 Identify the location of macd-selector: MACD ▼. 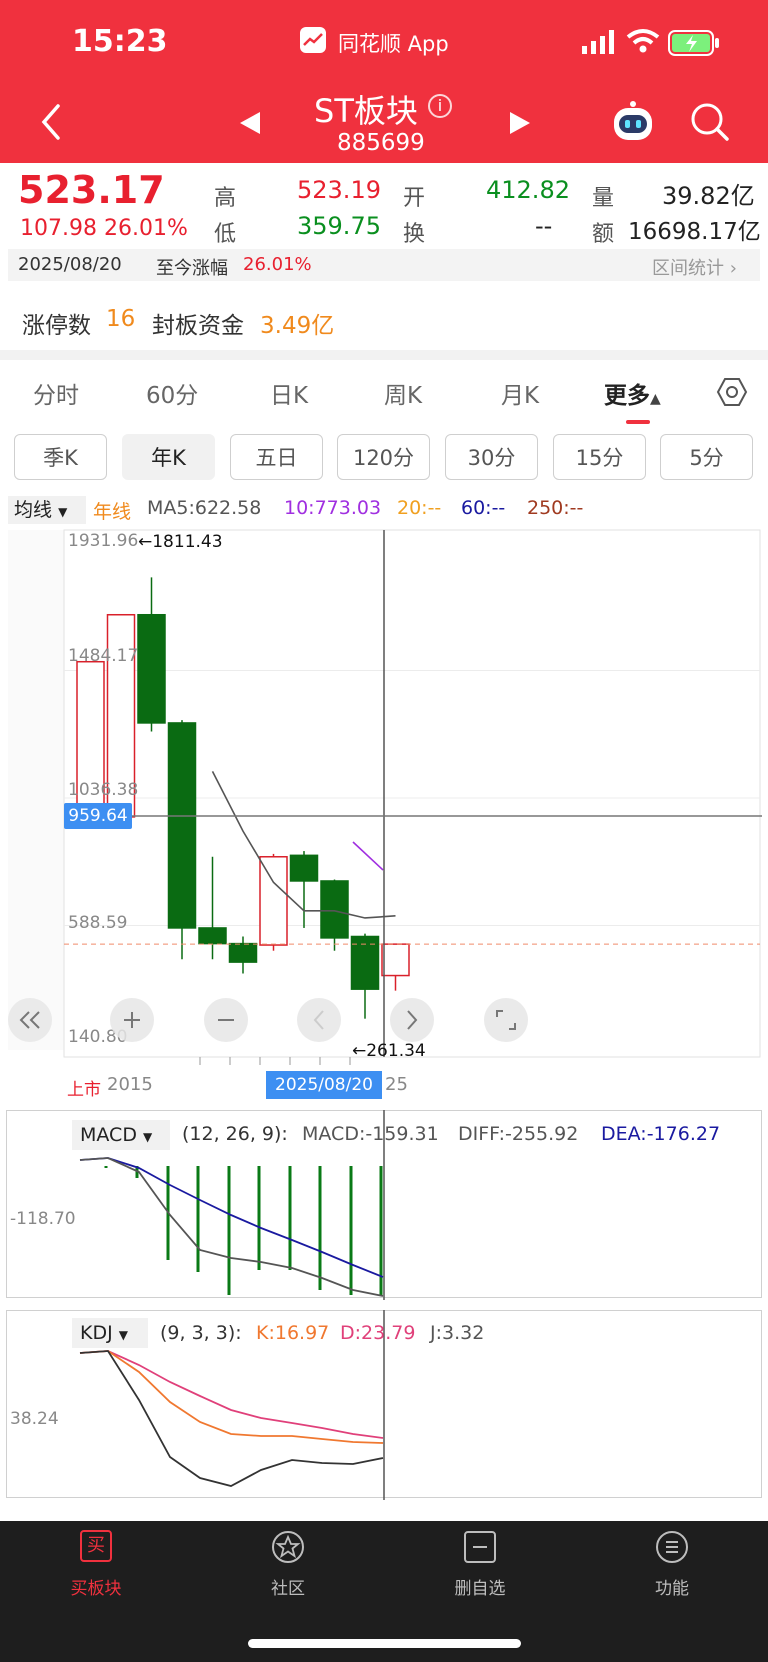
(121, 1135).